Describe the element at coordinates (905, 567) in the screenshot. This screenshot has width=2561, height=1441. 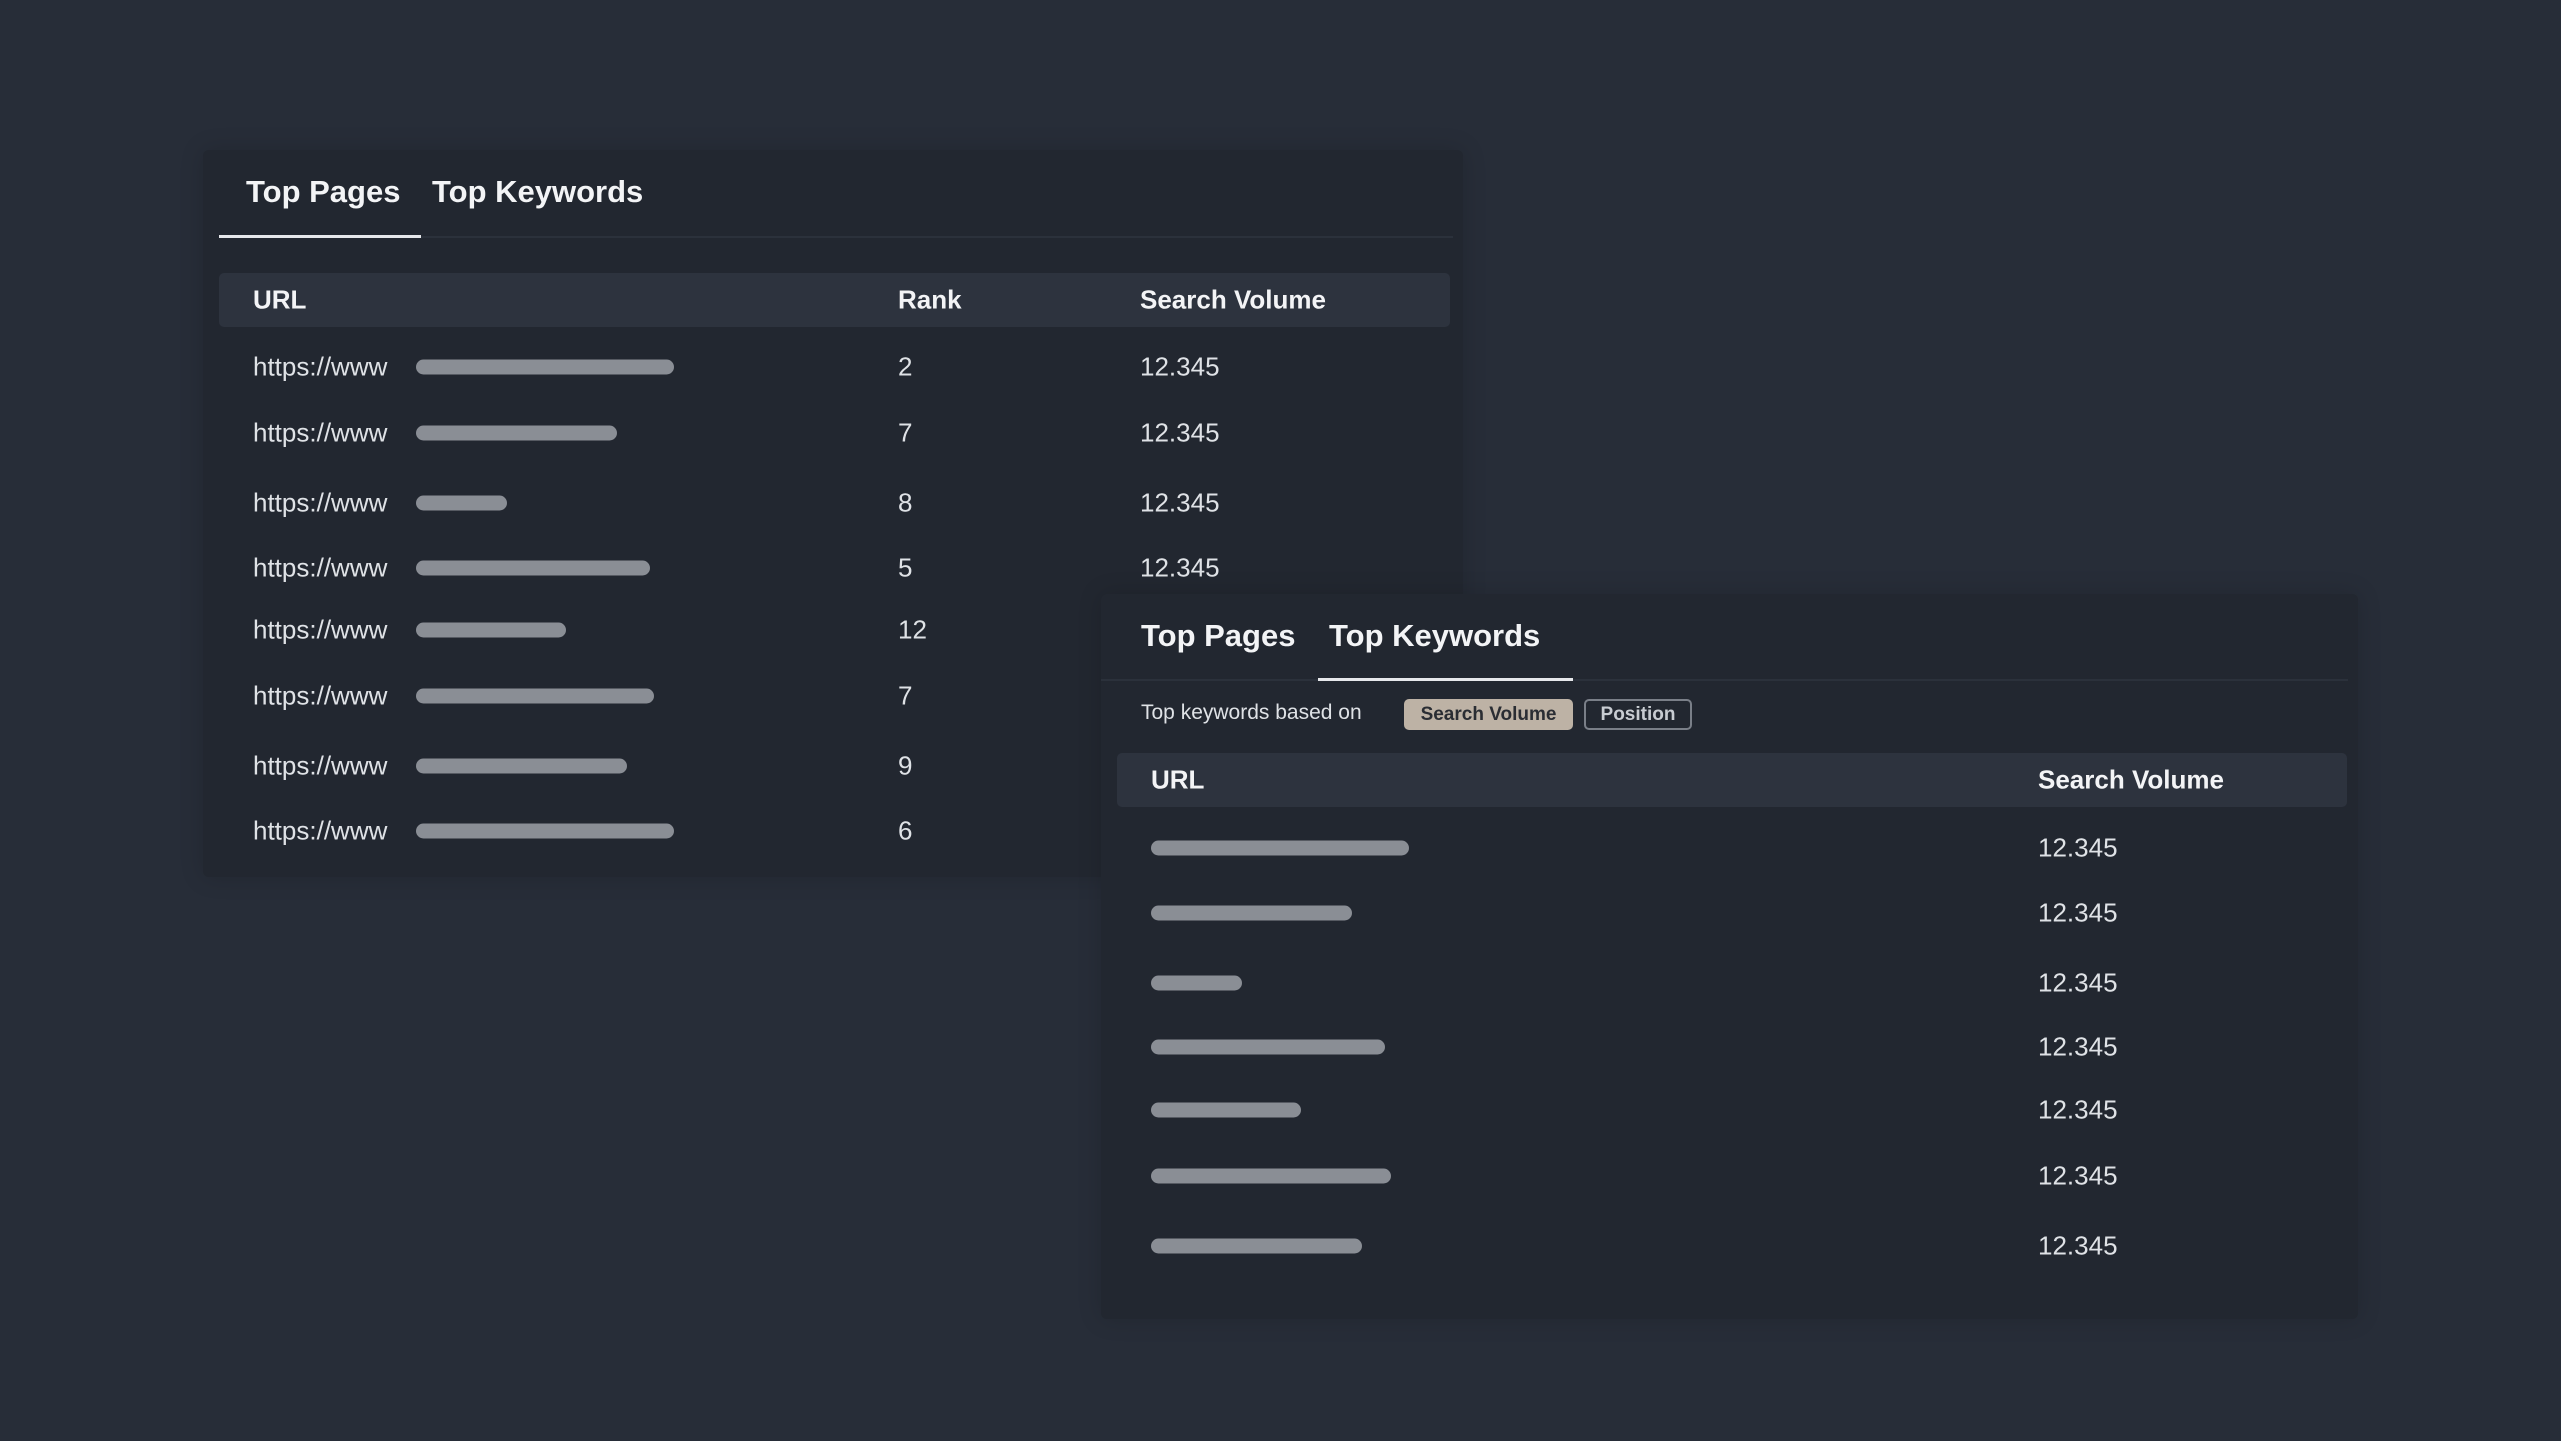
I see `rank-cell: 5` at that location.